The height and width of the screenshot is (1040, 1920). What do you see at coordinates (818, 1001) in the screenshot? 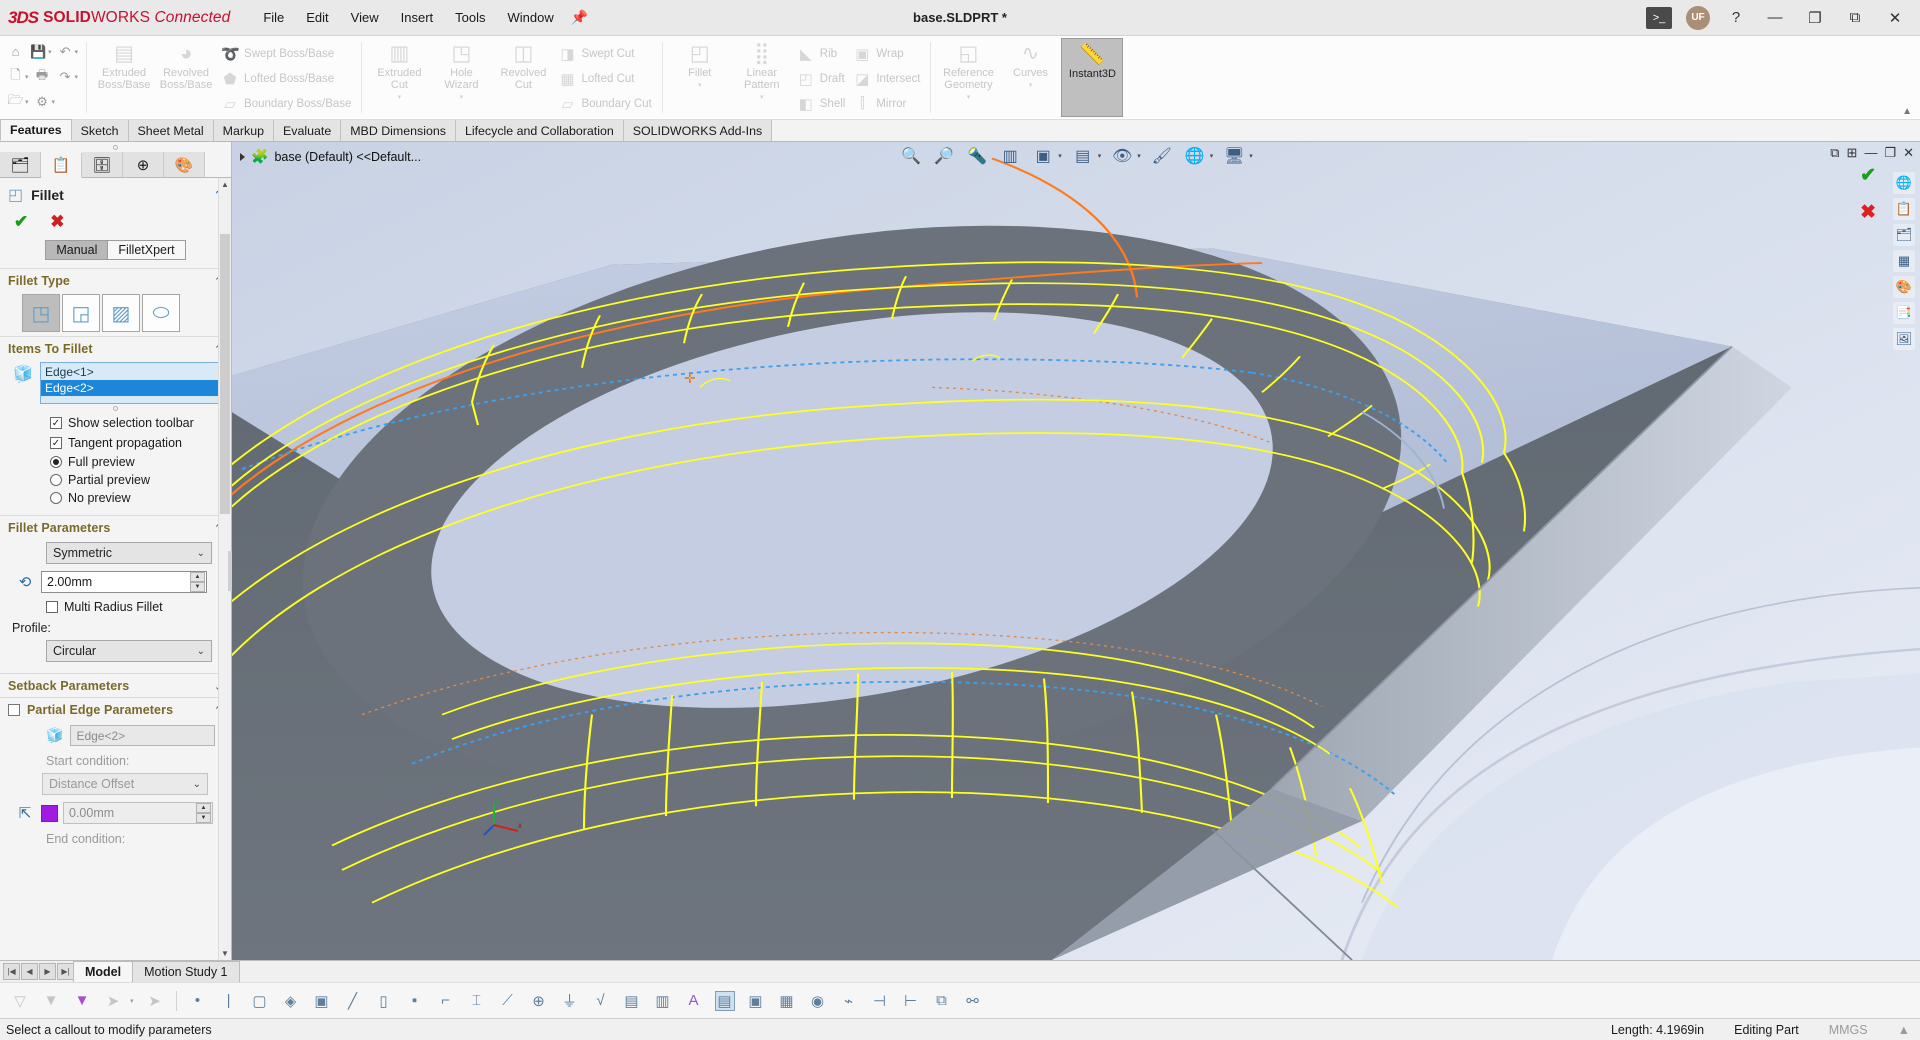
I see `surface-finish-icon: ◉` at bounding box center [818, 1001].